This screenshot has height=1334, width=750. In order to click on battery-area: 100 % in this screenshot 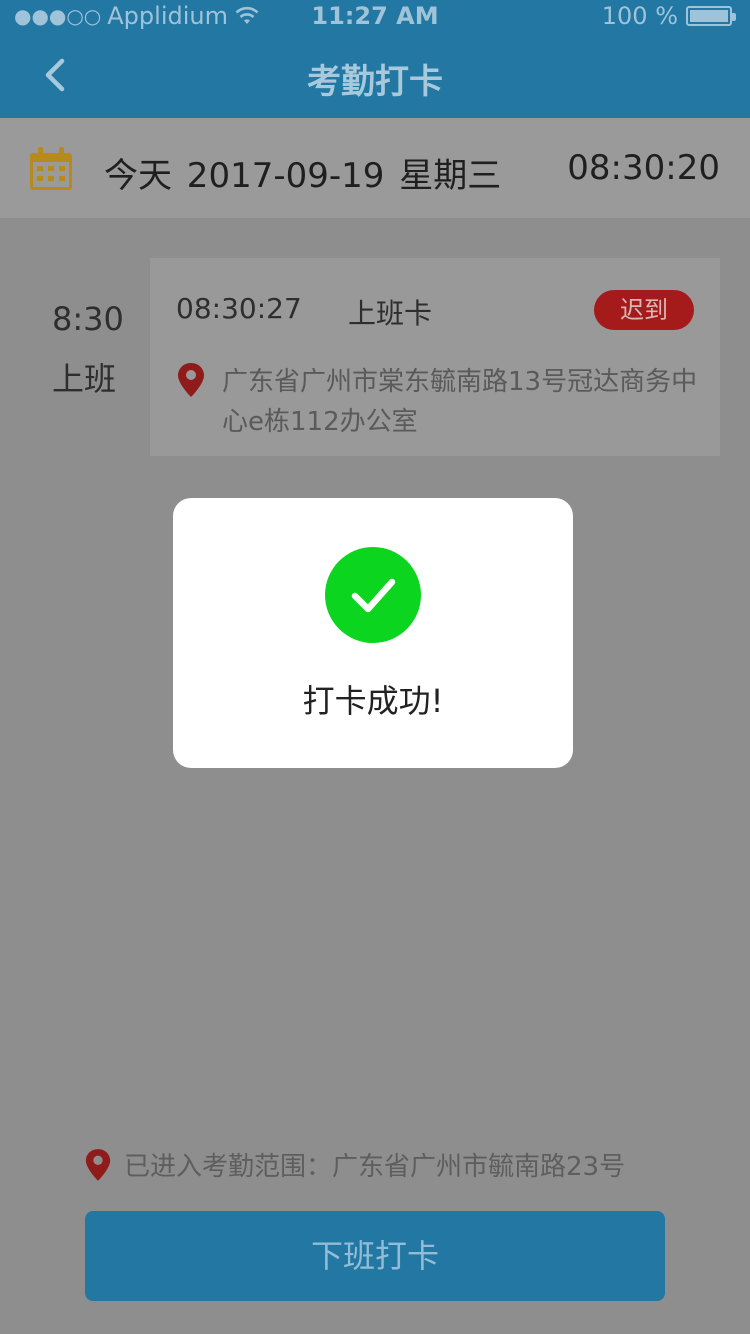, I will do `click(668, 16)`.